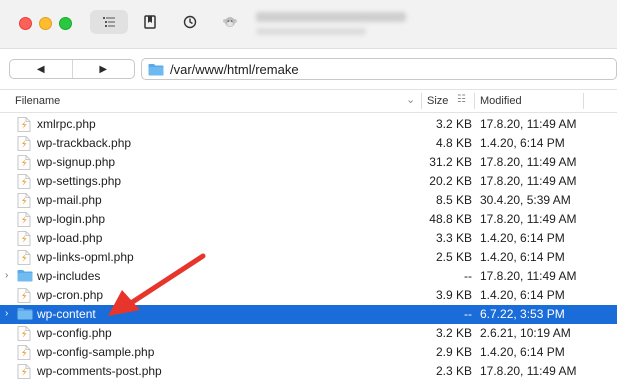 Image resolution: width=617 pixels, height=382 pixels. What do you see at coordinates (501, 101) in the screenshot?
I see `modified-column-header: Modified` at bounding box center [501, 101].